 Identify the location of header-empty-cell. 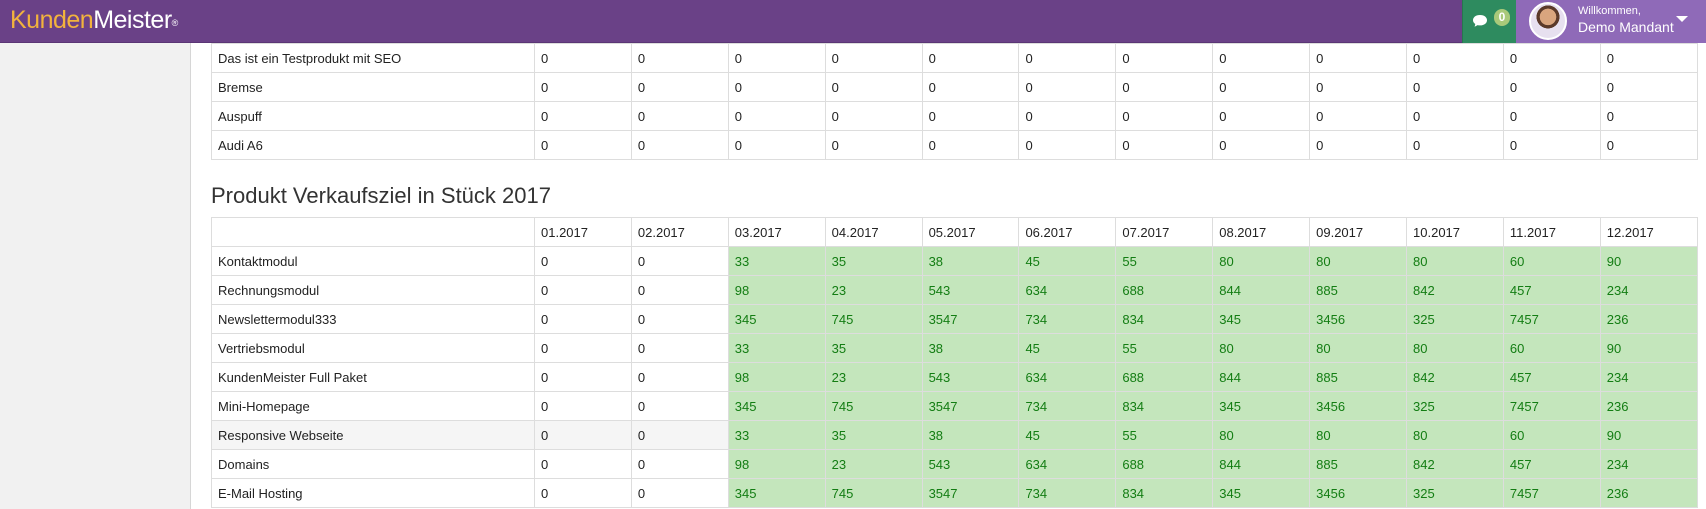
(373, 232).